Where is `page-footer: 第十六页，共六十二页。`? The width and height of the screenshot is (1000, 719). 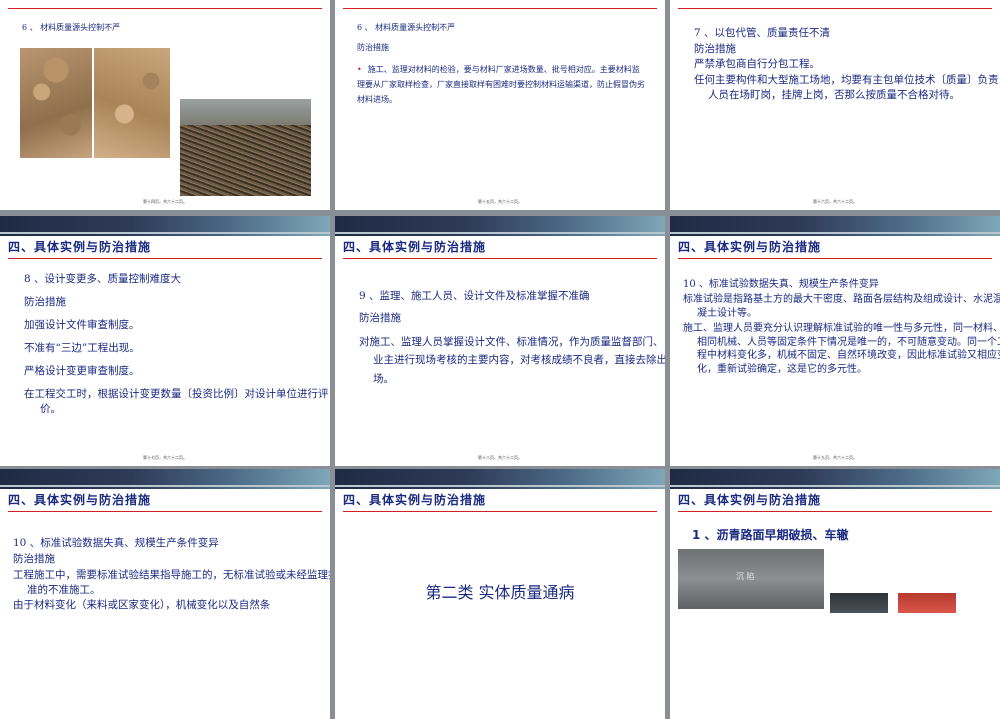 page-footer: 第十六页，共六十二页。 is located at coordinates (835, 201).